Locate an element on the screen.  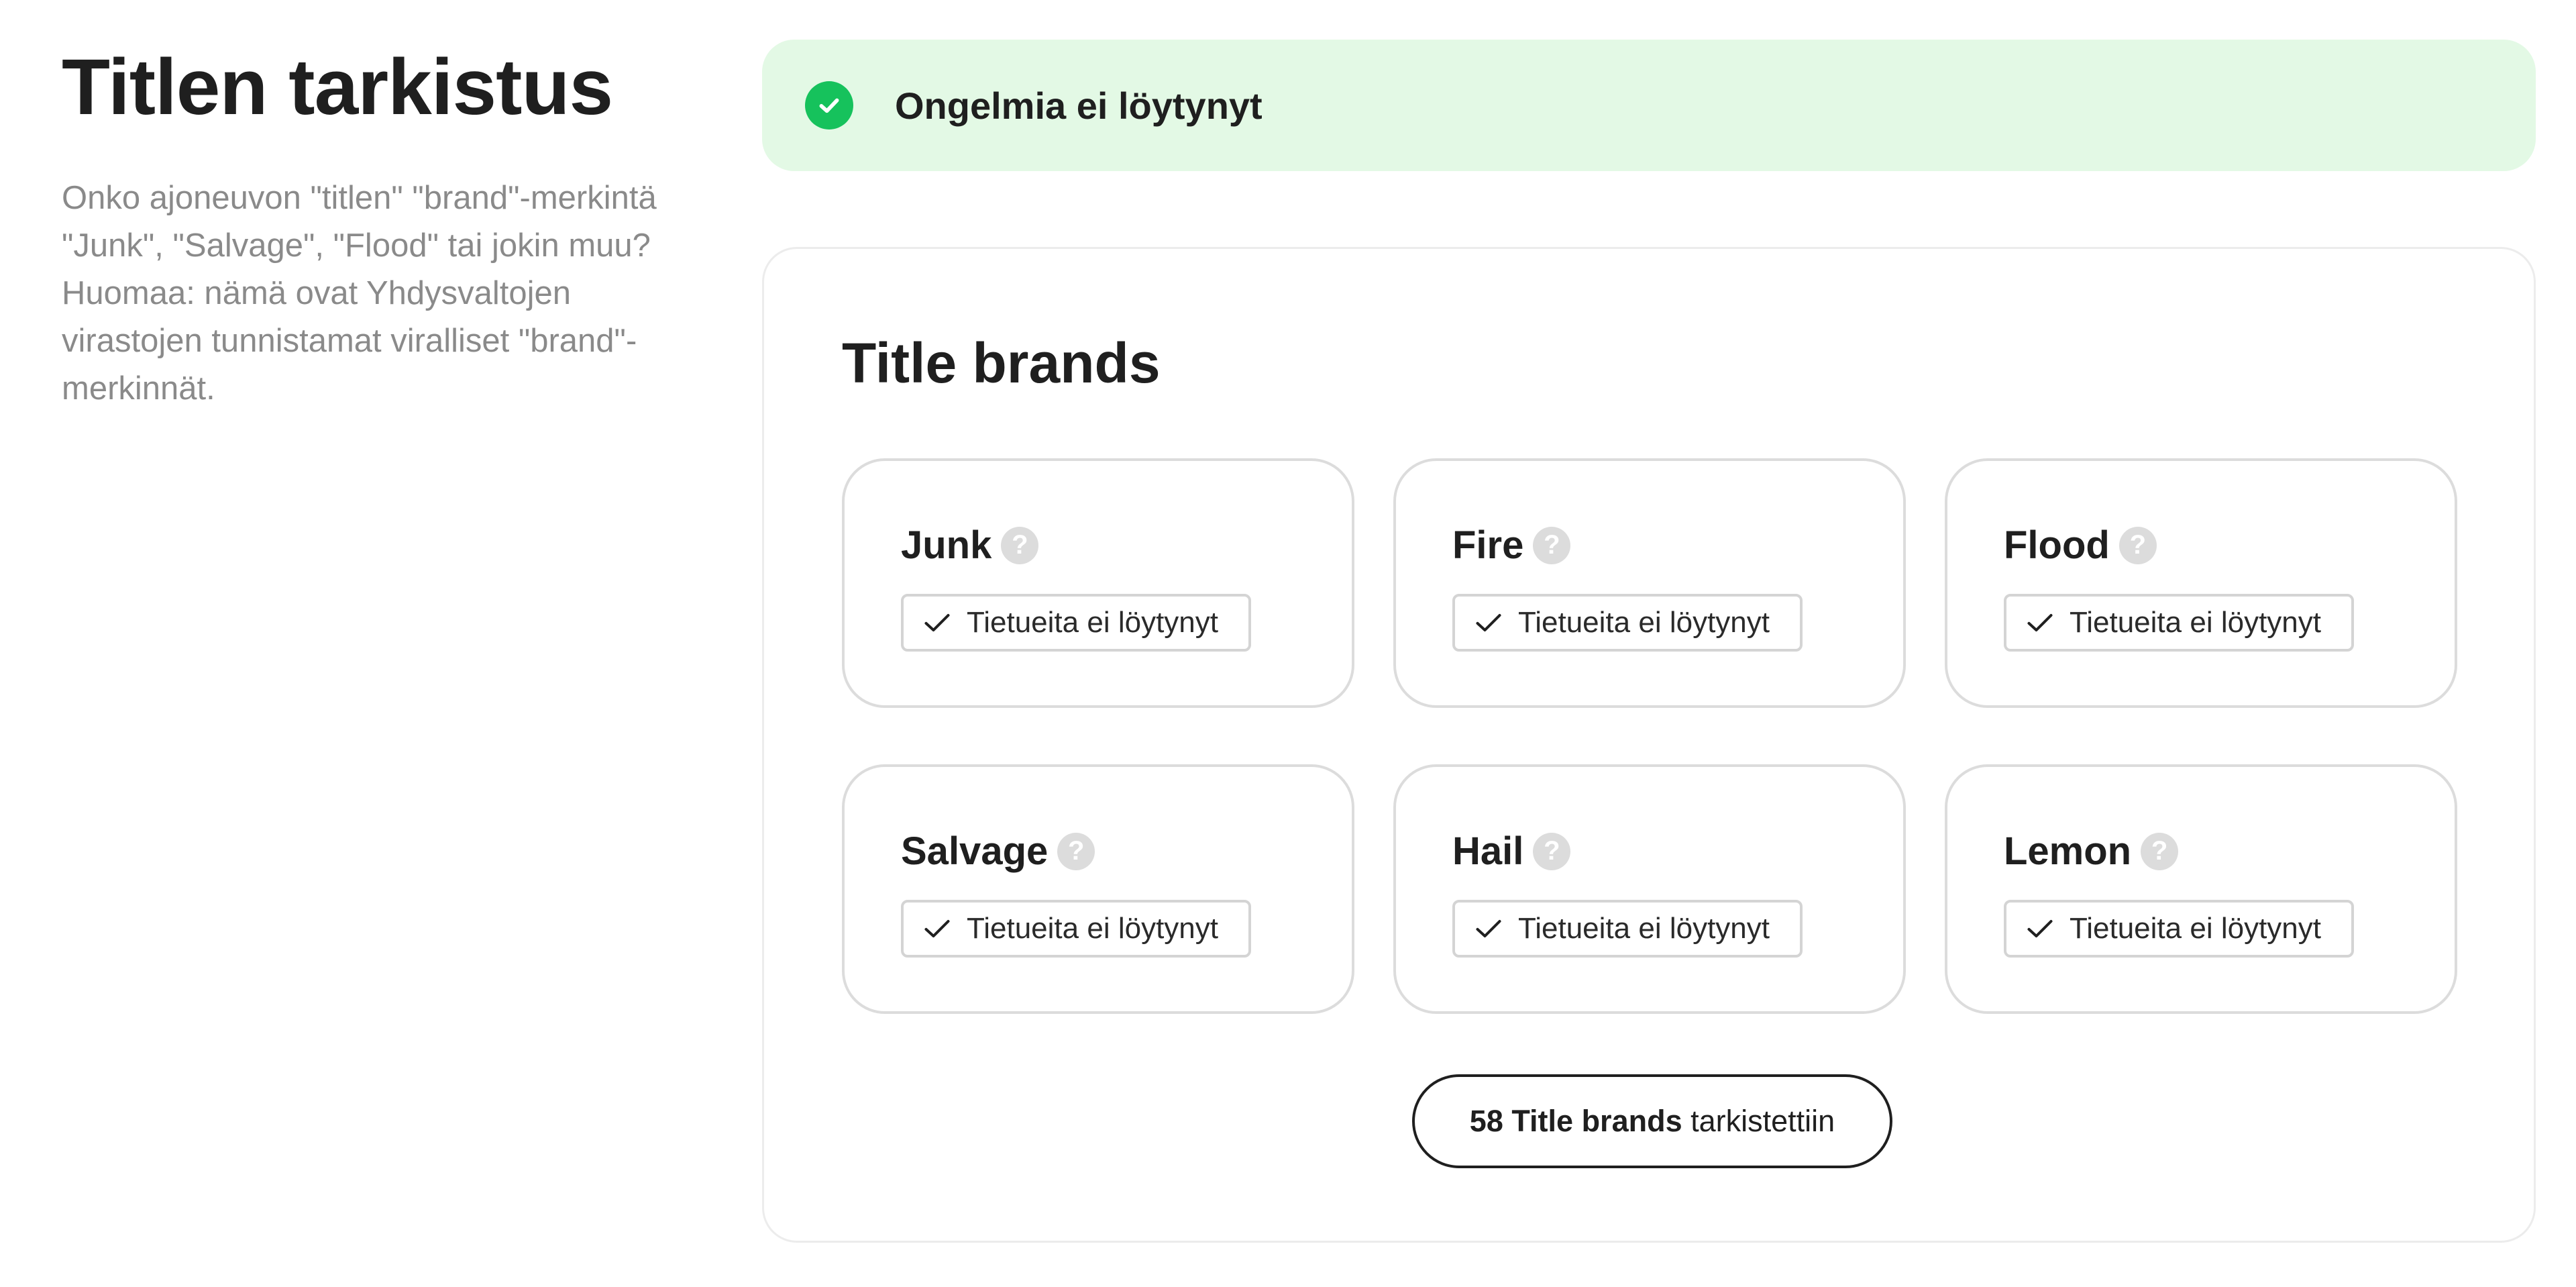
brand-tile-lemon: Lemon ? Tietueita ei löytynyt is located at coordinates (2201, 889).